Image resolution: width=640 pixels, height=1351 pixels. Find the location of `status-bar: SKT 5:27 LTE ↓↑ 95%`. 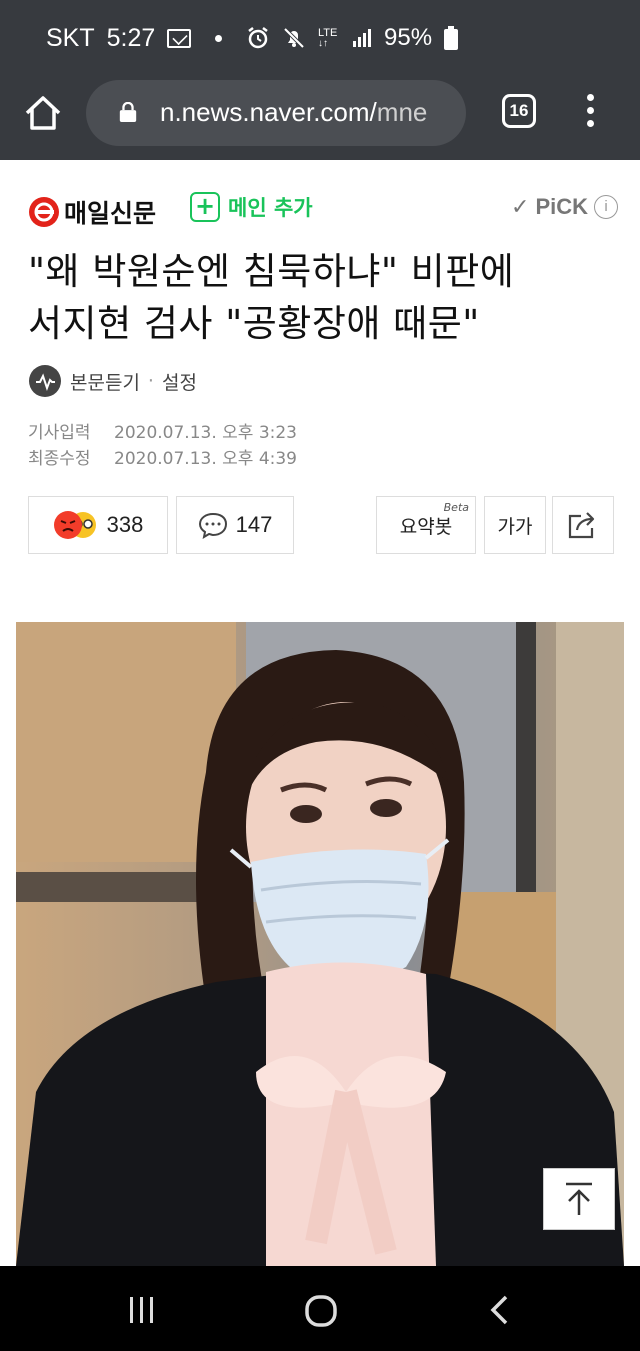

status-bar: SKT 5:27 LTE ↓↑ 95% is located at coordinates (320, 40).